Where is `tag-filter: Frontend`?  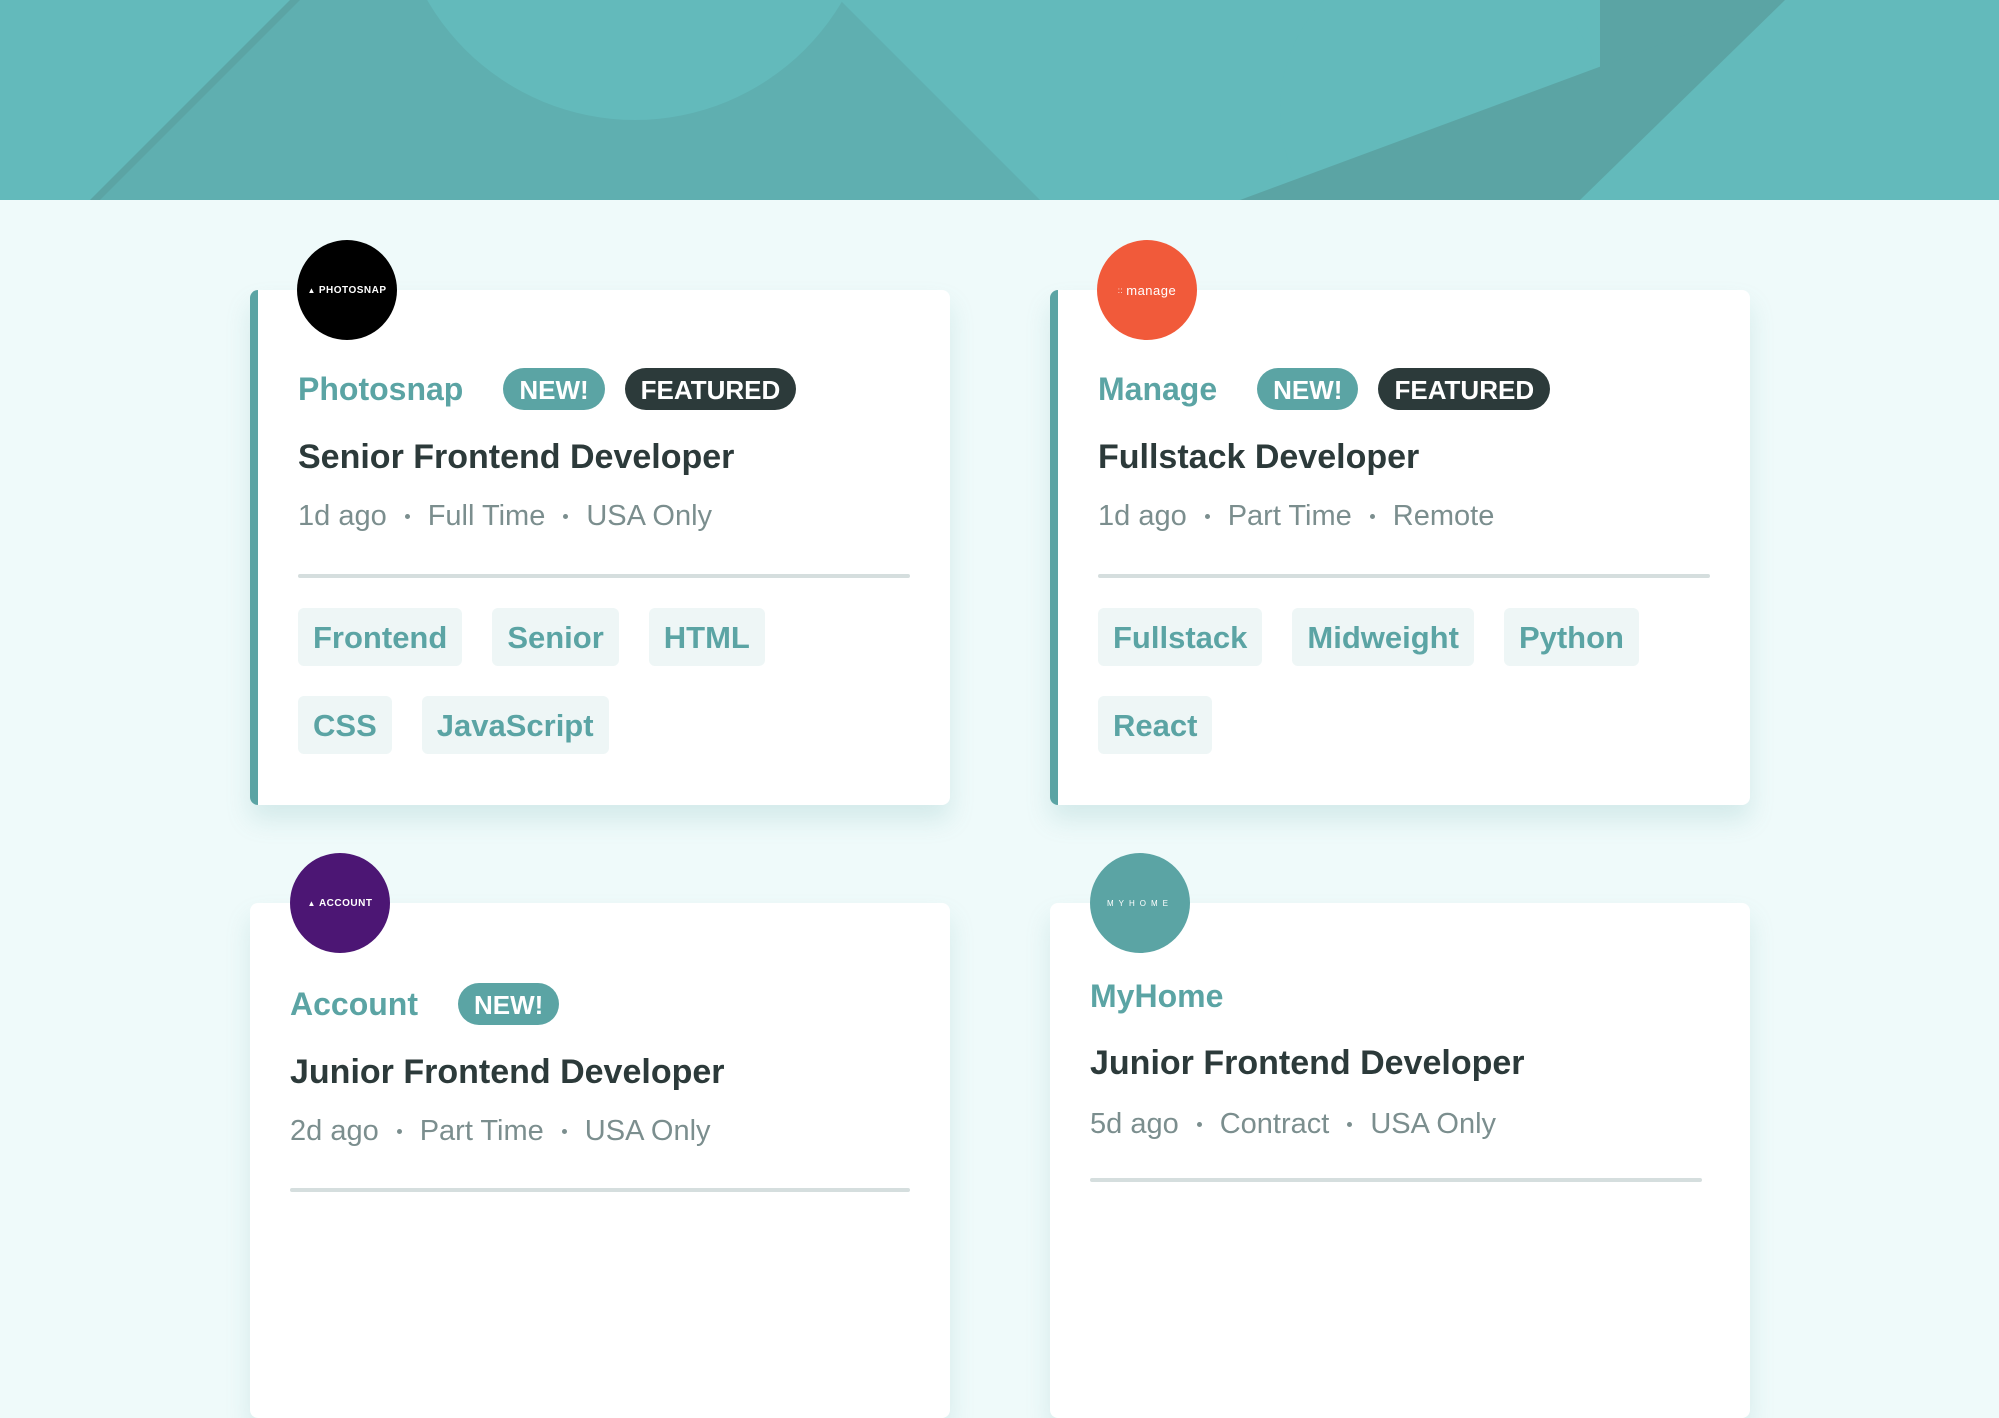
tag-filter: Frontend is located at coordinates (380, 637).